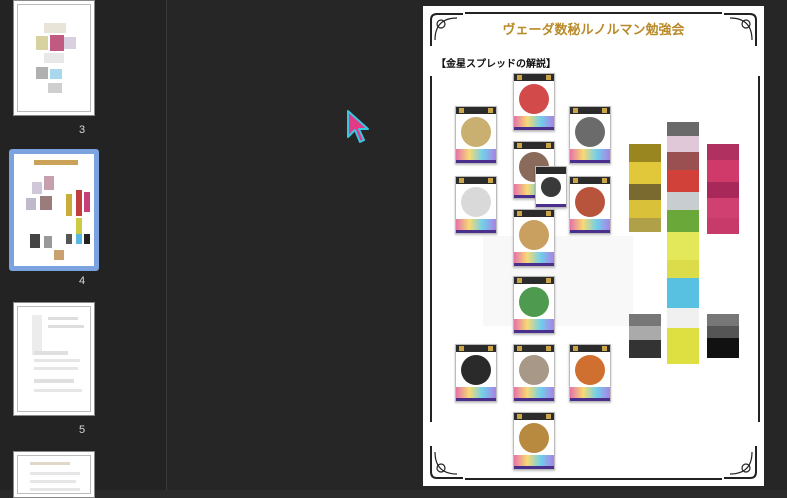 This screenshot has height=498, width=787. I want to click on card-girl, so click(534, 102).